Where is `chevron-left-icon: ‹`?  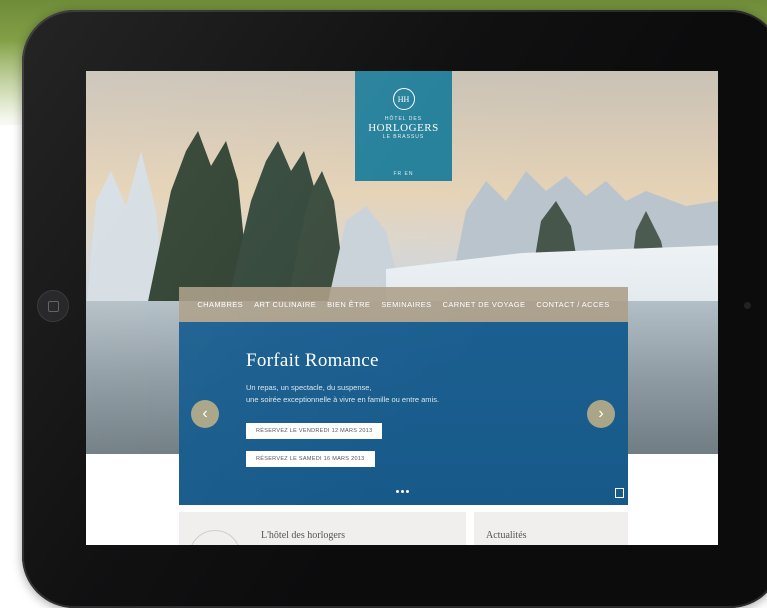 chevron-left-icon: ‹ is located at coordinates (205, 414).